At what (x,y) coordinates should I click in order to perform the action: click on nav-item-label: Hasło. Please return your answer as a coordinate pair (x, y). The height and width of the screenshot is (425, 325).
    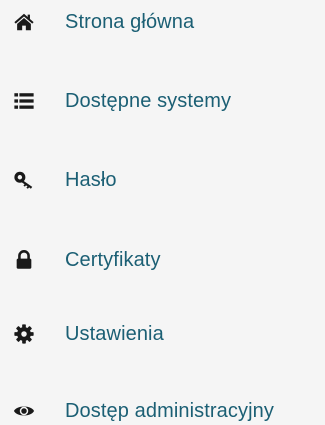
    Looking at the image, I should click on (91, 179).